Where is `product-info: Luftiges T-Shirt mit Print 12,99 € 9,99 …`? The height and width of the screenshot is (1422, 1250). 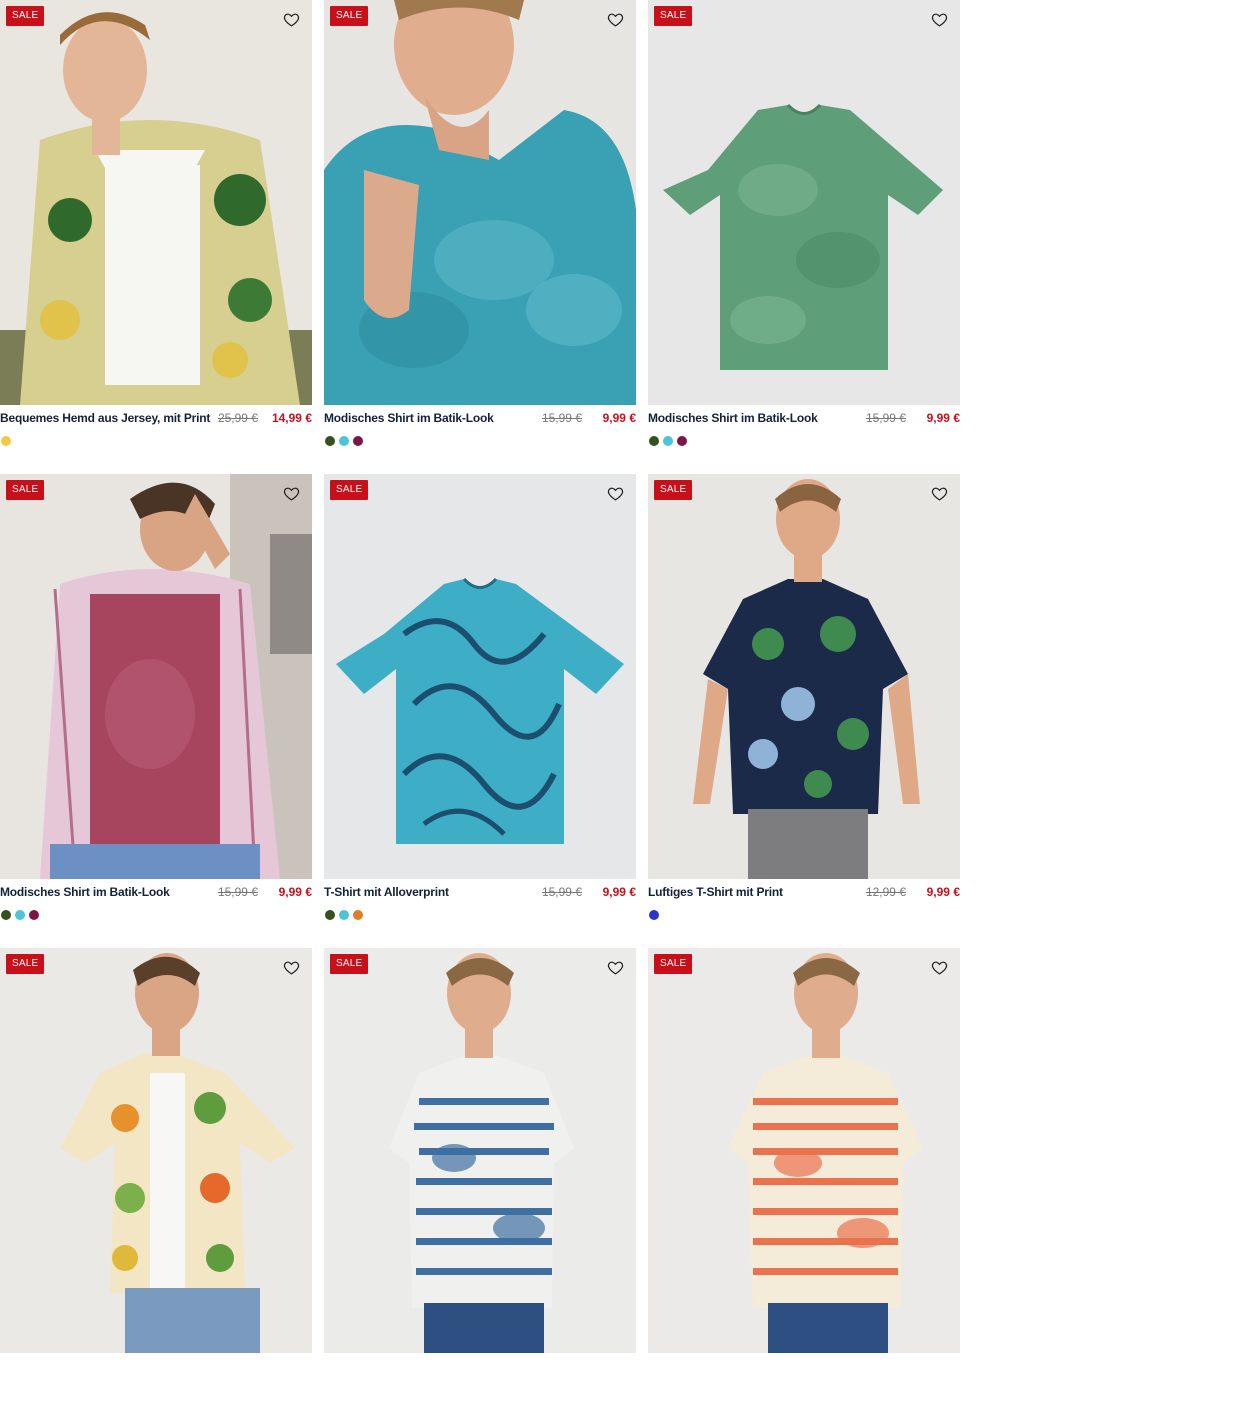
product-info: Luftiges T-Shirt mit Print 12,99 € 9,99 … is located at coordinates (804, 894).